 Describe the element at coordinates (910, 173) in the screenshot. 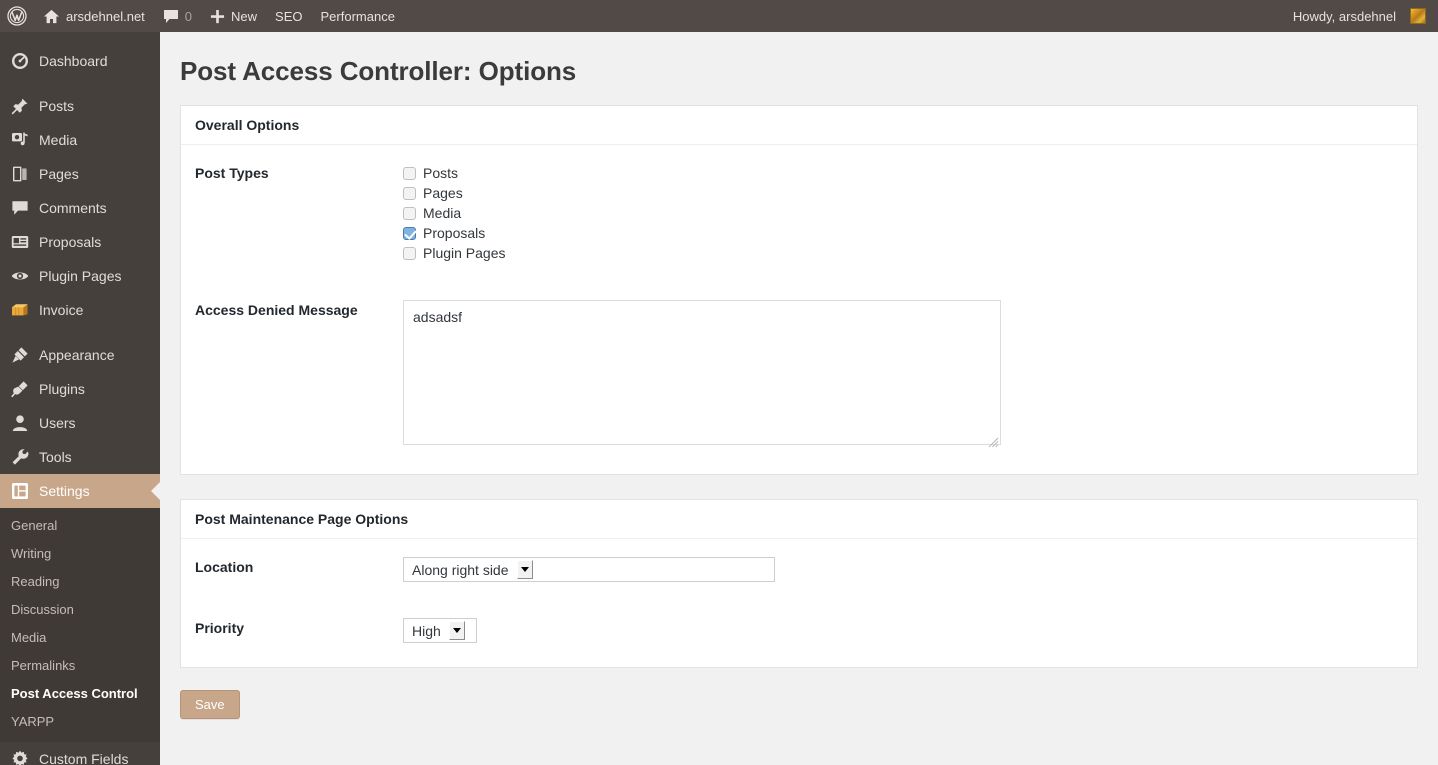

I see `checkbox-posts: Posts` at that location.